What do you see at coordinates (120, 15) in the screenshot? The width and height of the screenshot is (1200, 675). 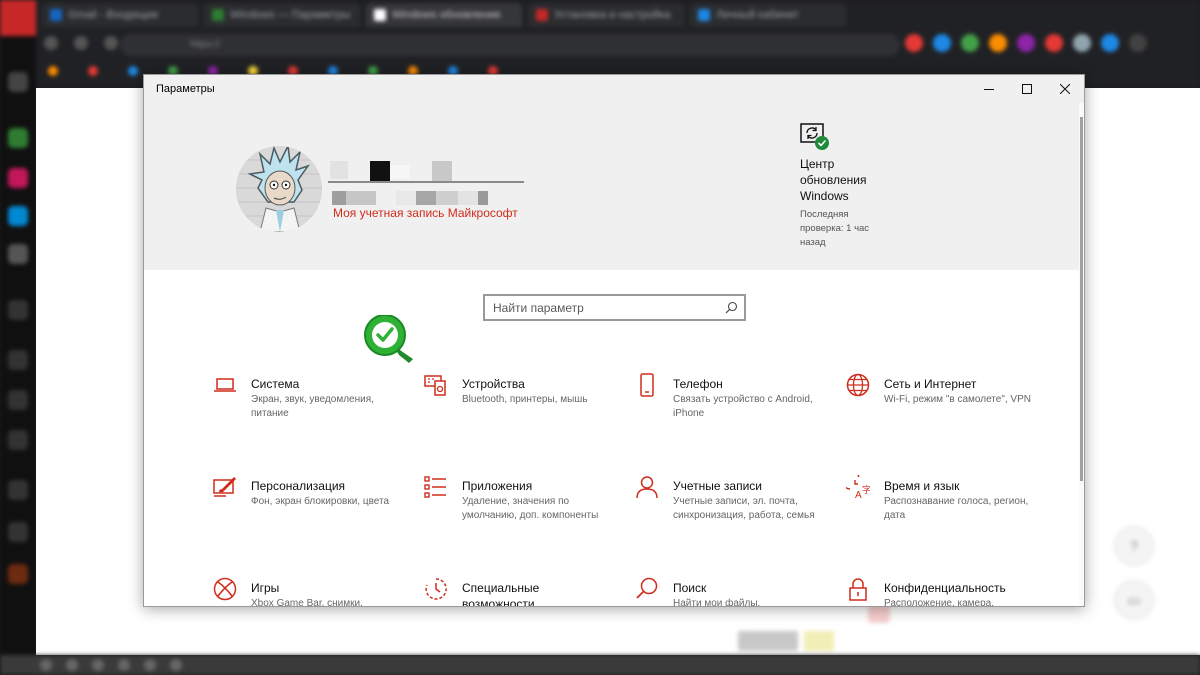 I see `browser-tab: Gmail - Входящие` at bounding box center [120, 15].